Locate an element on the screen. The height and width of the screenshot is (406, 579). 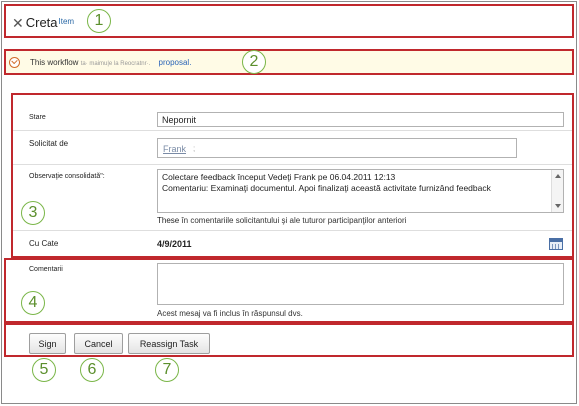
requested-by-name: Frank is located at coordinates (174, 149).